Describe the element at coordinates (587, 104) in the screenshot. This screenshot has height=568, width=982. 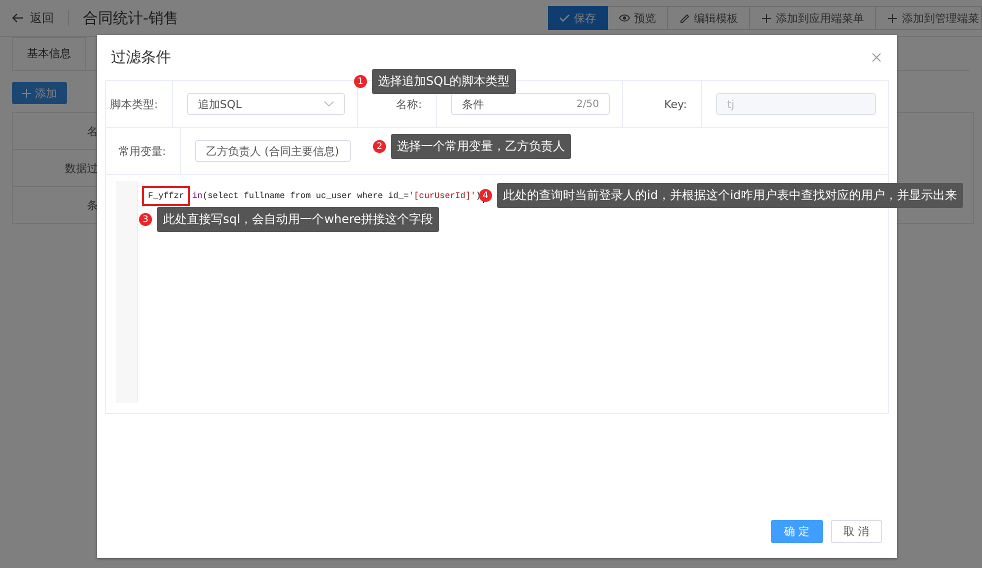
I see `character-counter: 2/50` at that location.